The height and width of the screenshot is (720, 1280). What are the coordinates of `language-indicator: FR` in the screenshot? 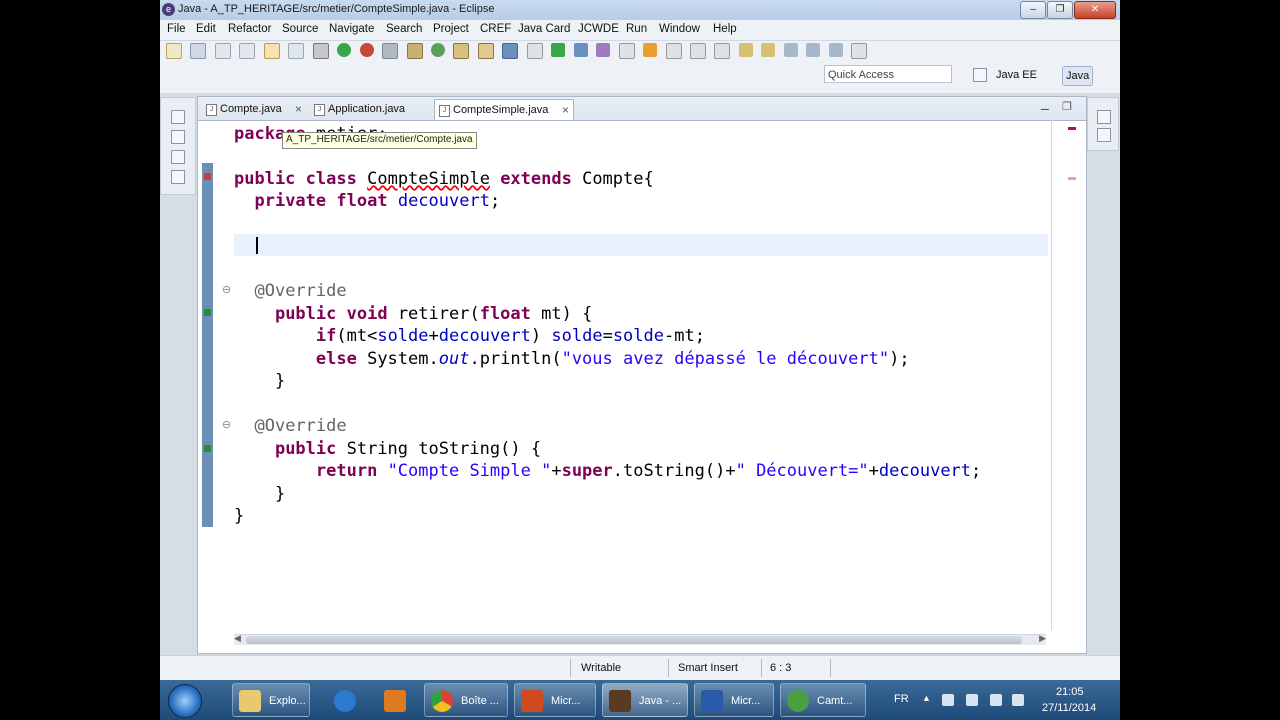 It's located at (901, 699).